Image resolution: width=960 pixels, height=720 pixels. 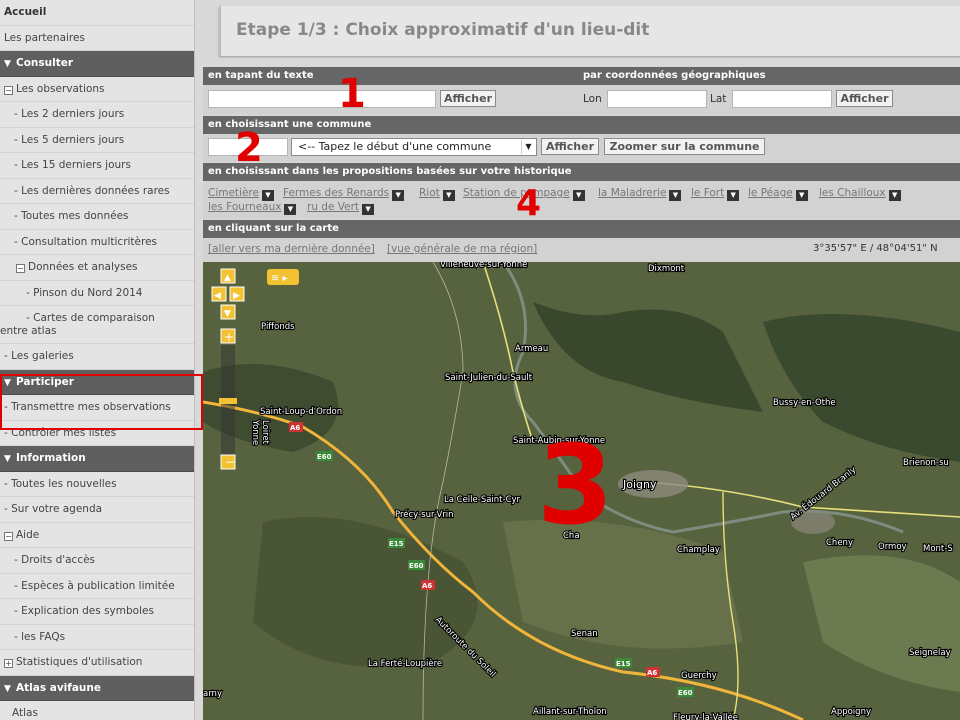 What do you see at coordinates (97, 535) in the screenshot?
I see `nav-aide: − Aide` at bounding box center [97, 535].